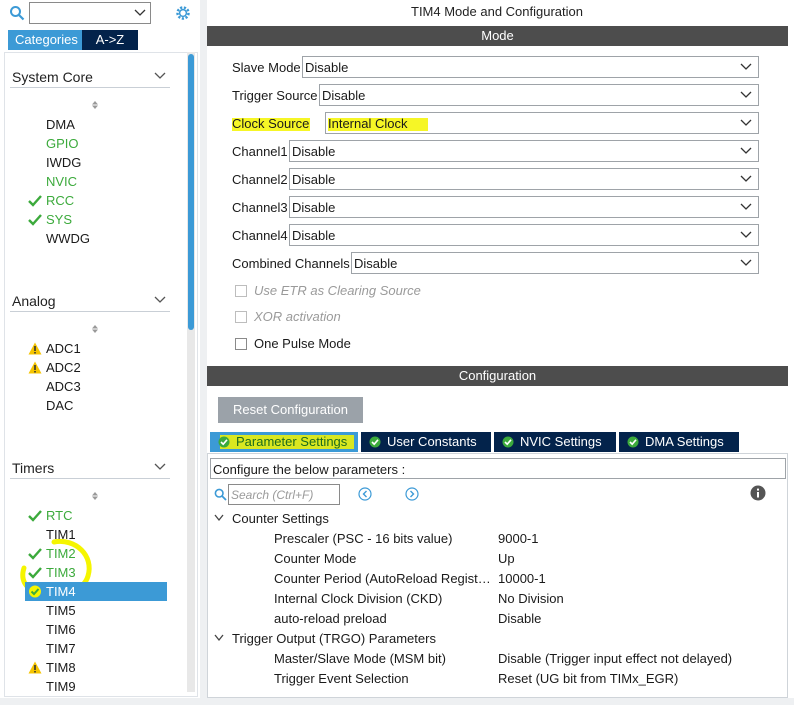 This screenshot has height=705, width=794. Describe the element at coordinates (183, 13) in the screenshot. I see `gear-icon` at that location.